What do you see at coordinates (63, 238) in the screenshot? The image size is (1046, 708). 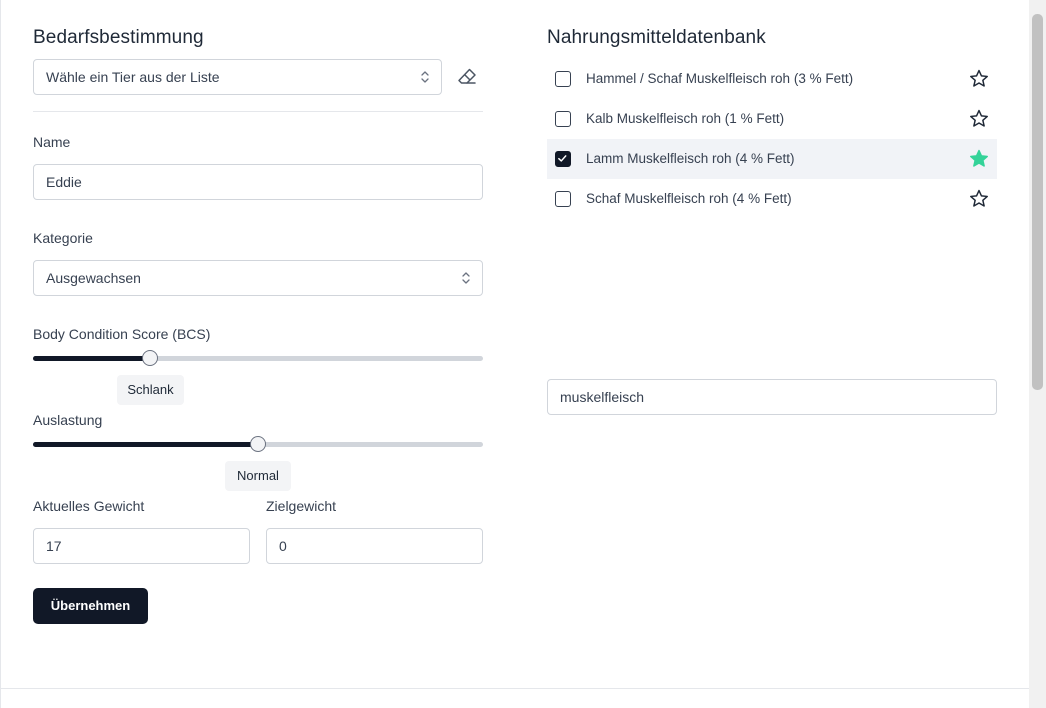 I see `category-label: Kategorie` at bounding box center [63, 238].